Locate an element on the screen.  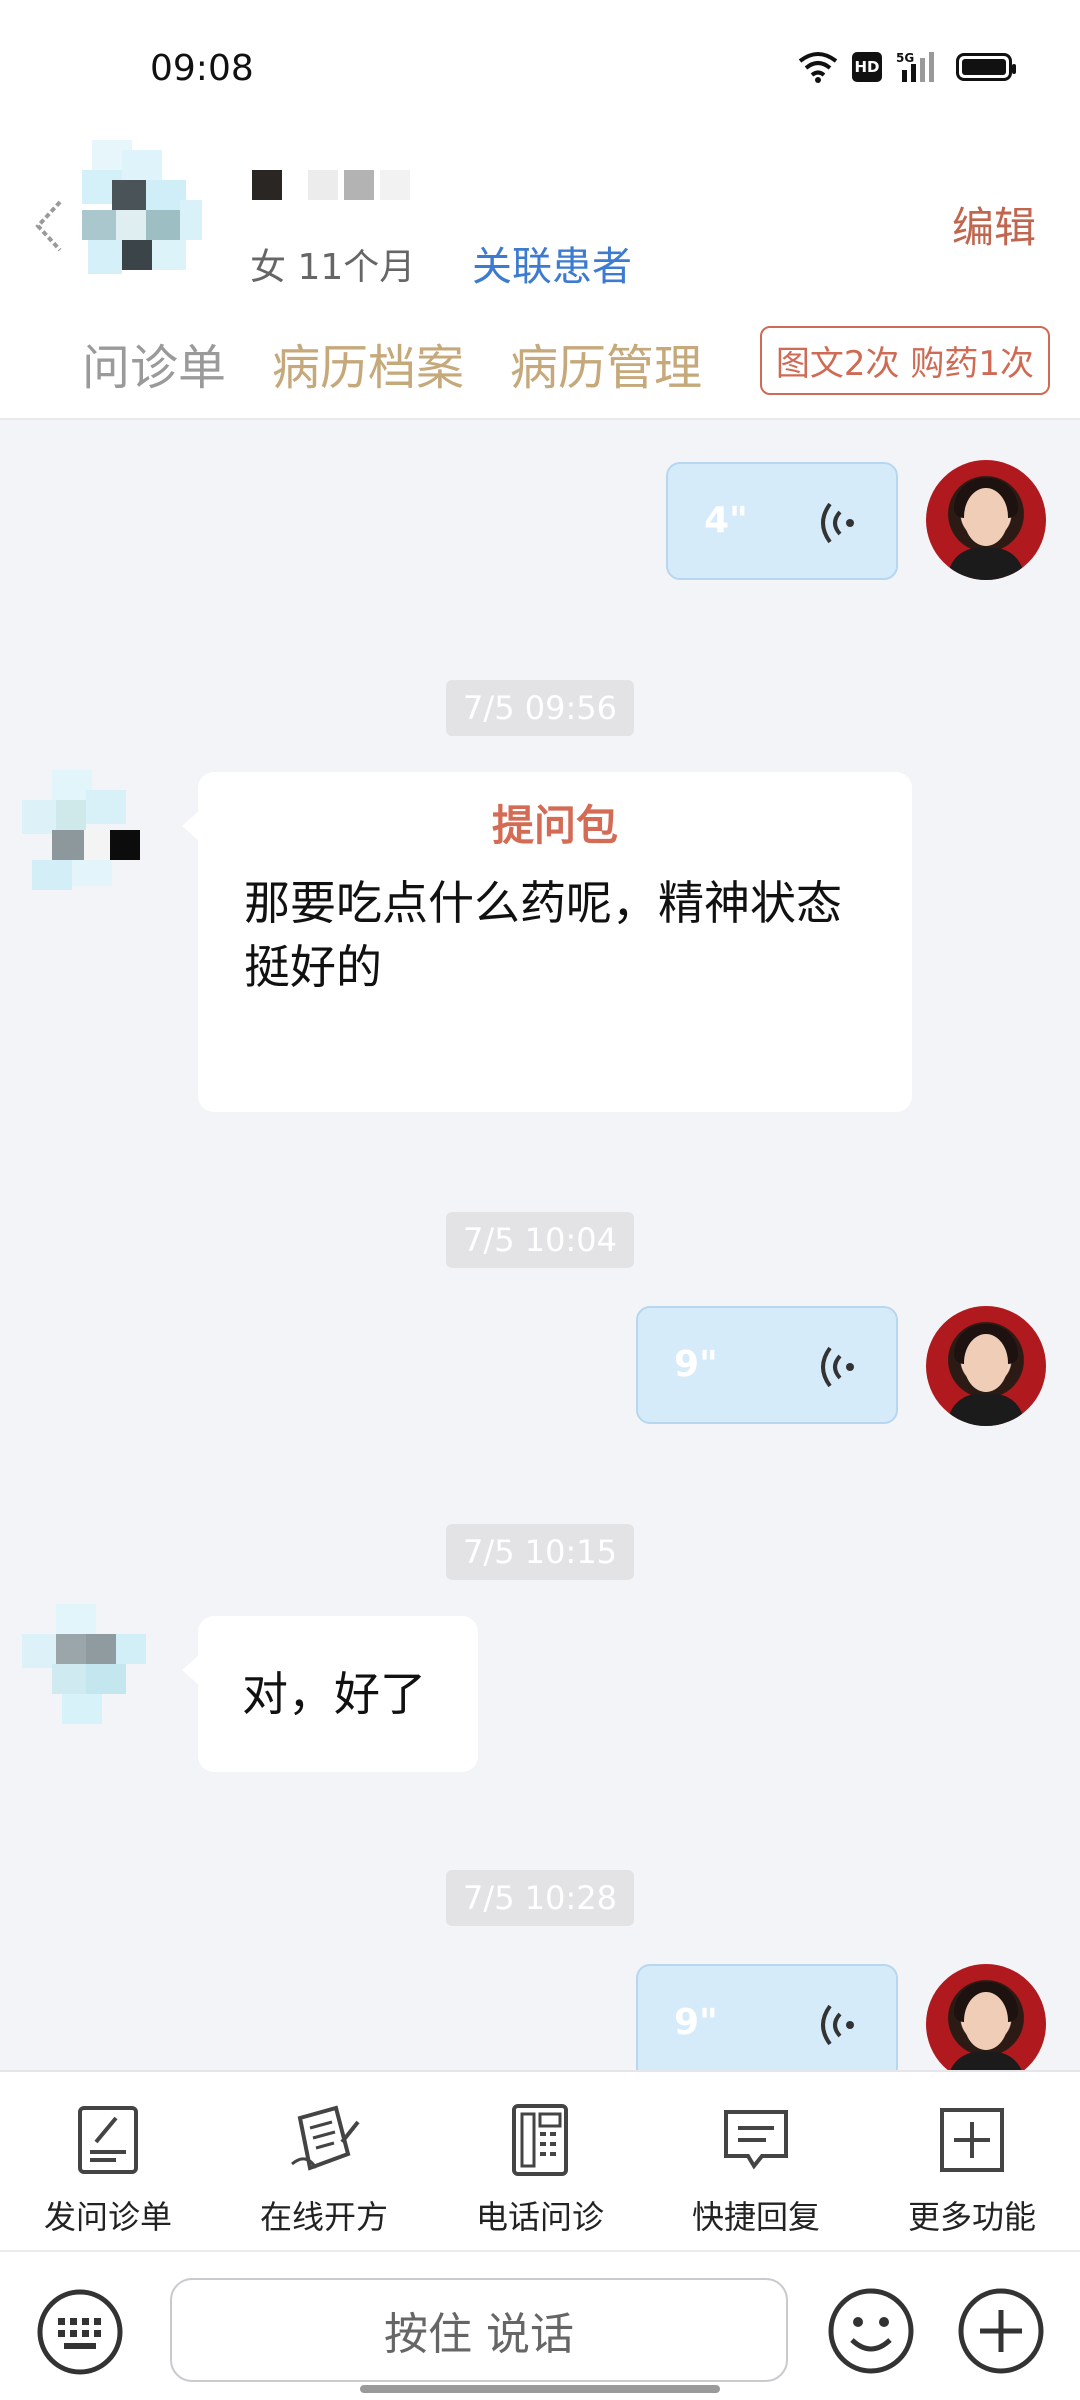
timestamp: 7/5 10:28 is located at coordinates (540, 1898).